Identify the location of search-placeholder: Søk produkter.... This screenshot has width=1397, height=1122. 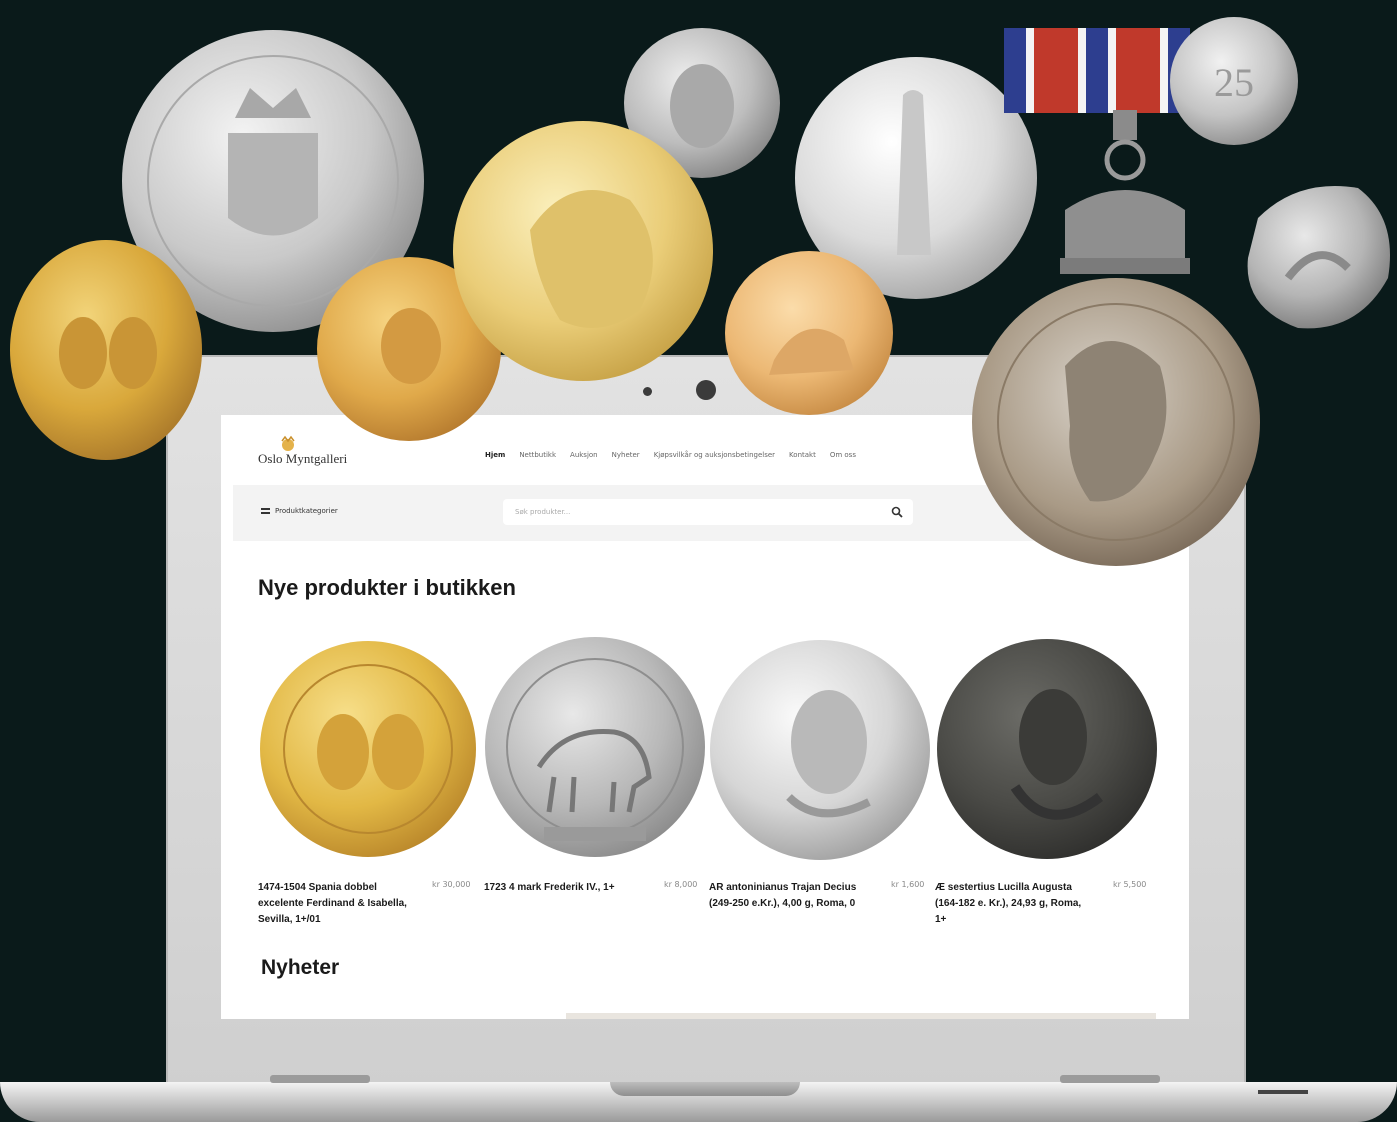
(543, 512).